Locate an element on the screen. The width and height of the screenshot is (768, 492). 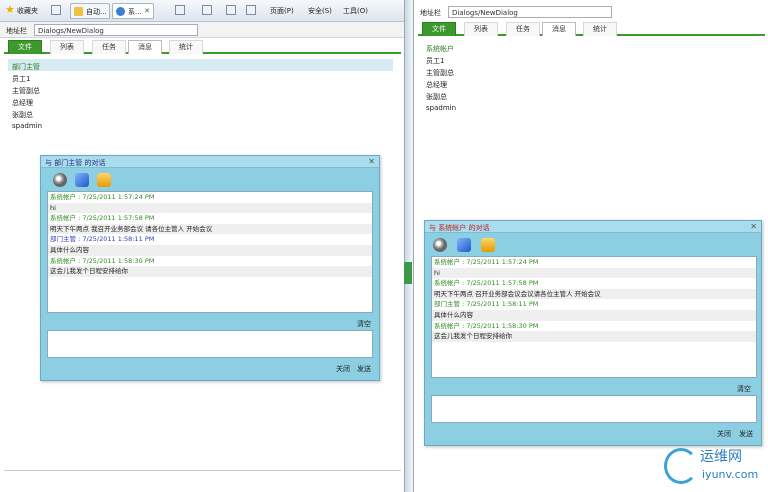
contact-group-header: 部门主管 is located at coordinates (200, 65).